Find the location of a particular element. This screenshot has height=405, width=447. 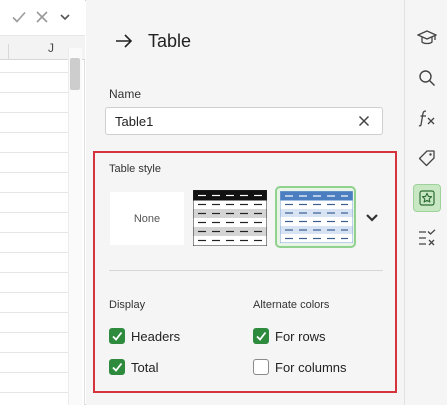

checklist-icon is located at coordinates (427, 238).